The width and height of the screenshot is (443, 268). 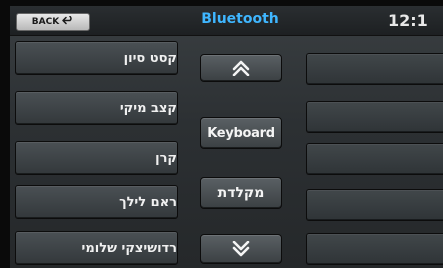 What do you see at coordinates (166, 158) in the screenshot?
I see `contact-name: קרן` at bounding box center [166, 158].